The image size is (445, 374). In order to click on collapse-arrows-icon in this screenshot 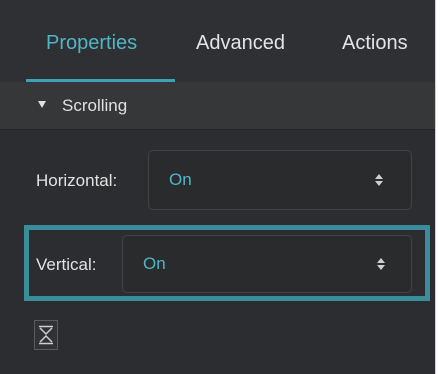, I will do `click(46, 335)`.